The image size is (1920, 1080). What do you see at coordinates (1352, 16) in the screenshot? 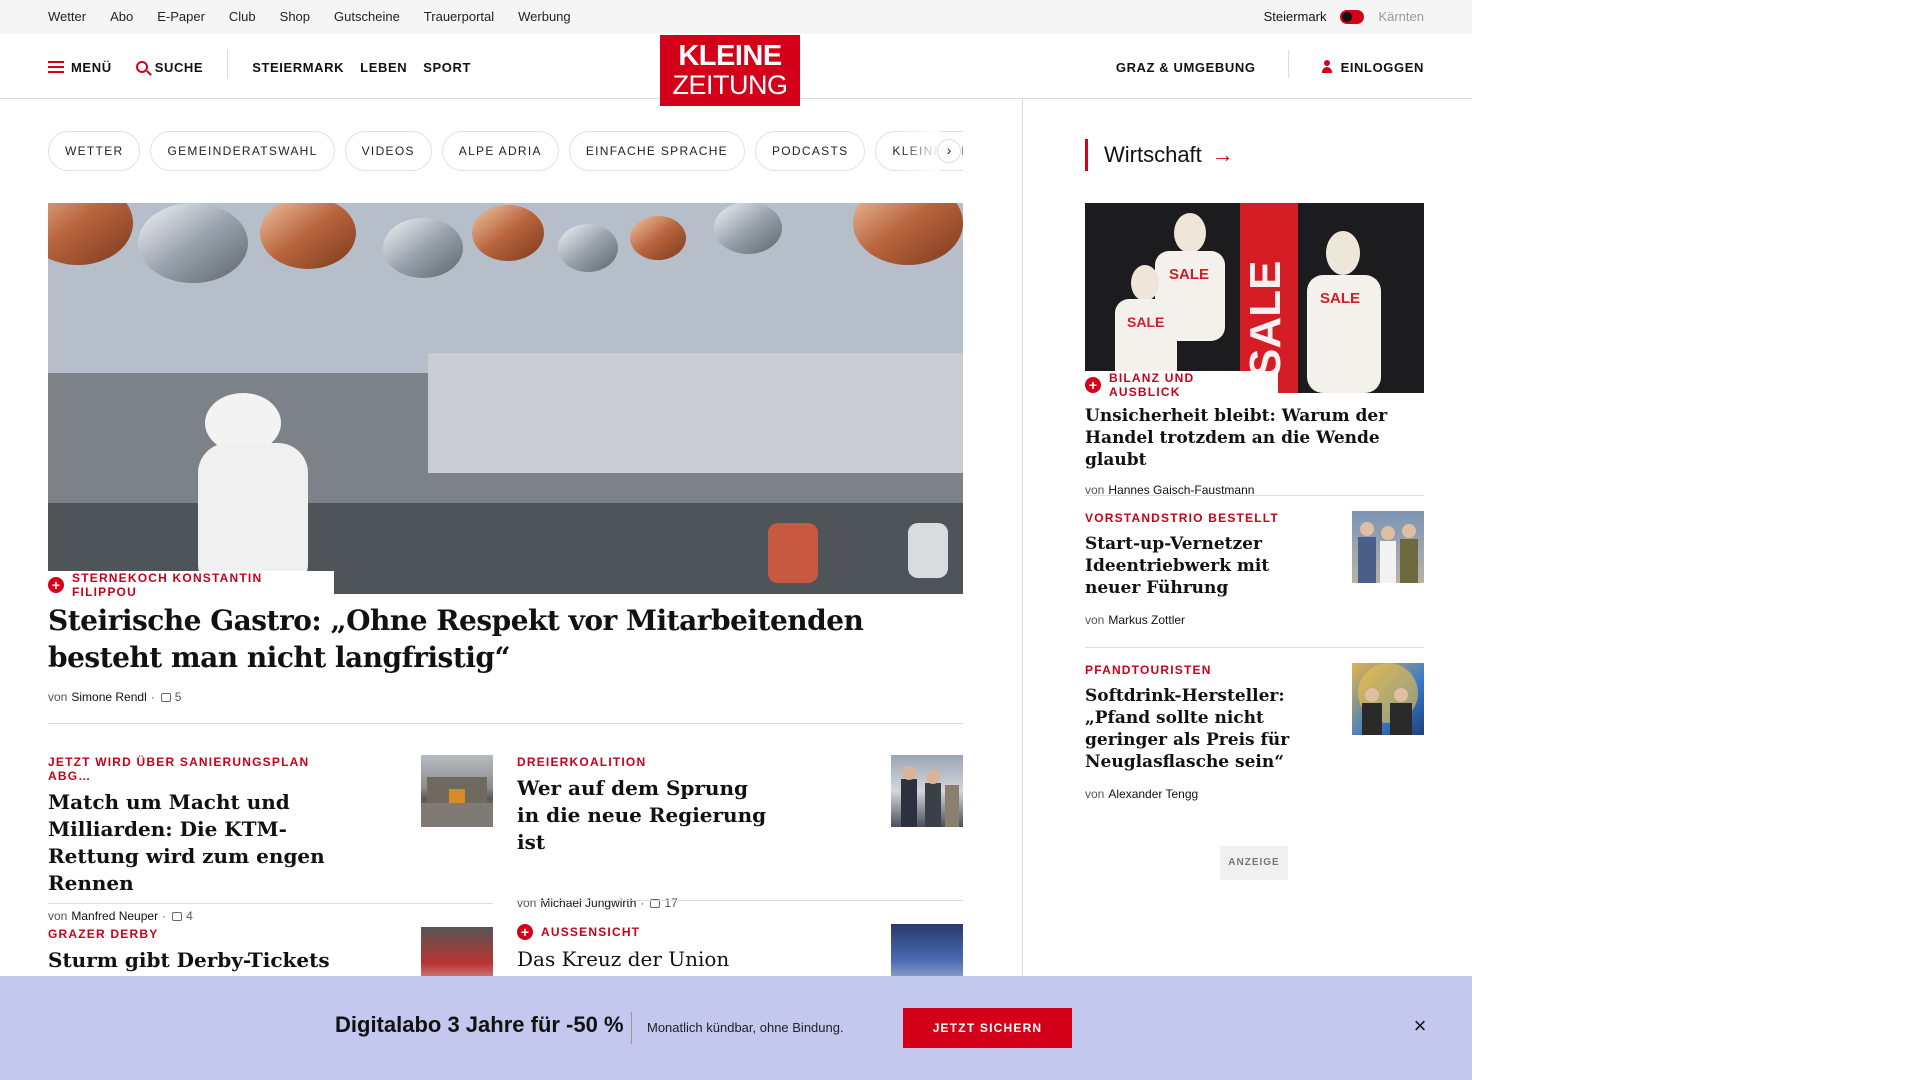
I see `region-toggle` at bounding box center [1352, 16].